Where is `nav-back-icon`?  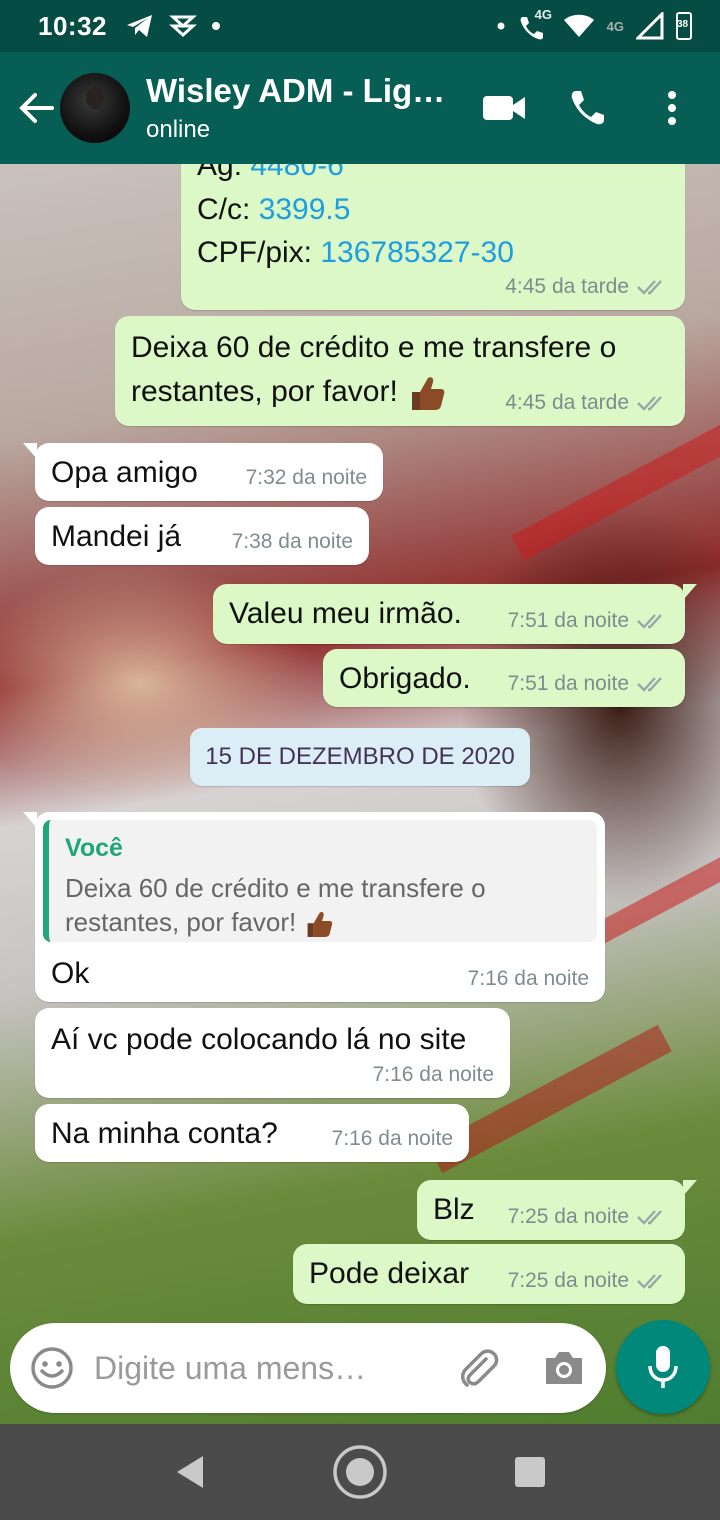 nav-back-icon is located at coordinates (190, 1472).